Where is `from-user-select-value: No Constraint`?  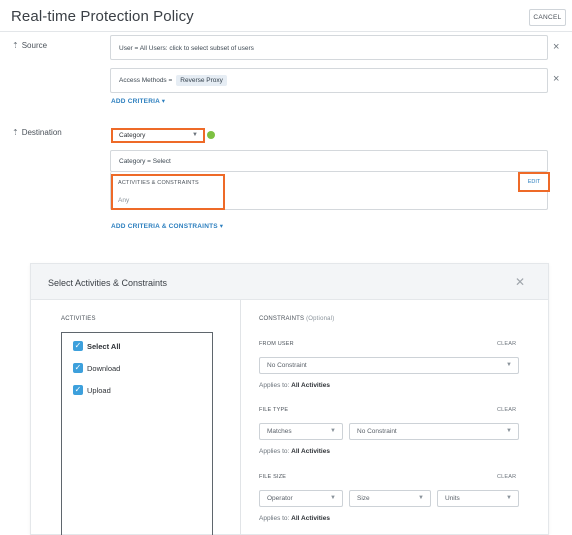
from-user-select-value: No Constraint is located at coordinates (287, 365).